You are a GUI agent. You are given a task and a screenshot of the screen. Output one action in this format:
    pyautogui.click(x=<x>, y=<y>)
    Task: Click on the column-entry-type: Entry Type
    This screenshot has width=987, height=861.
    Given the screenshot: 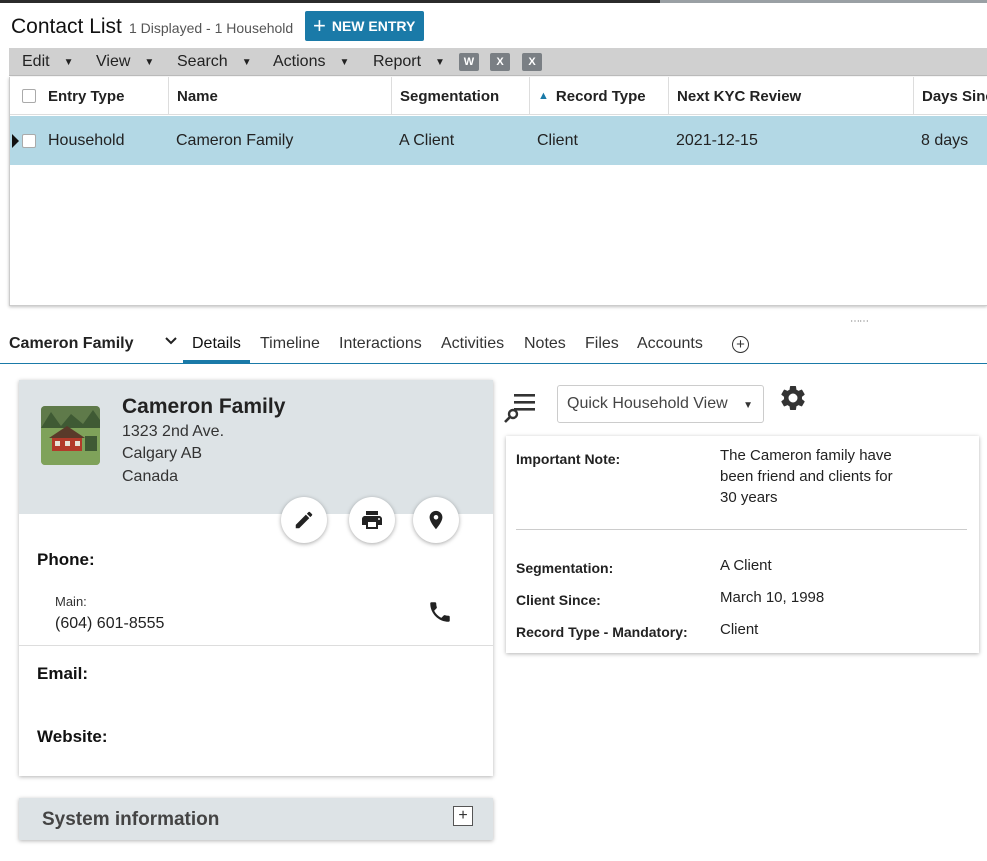 What is the action you would take?
    pyautogui.click(x=89, y=96)
    